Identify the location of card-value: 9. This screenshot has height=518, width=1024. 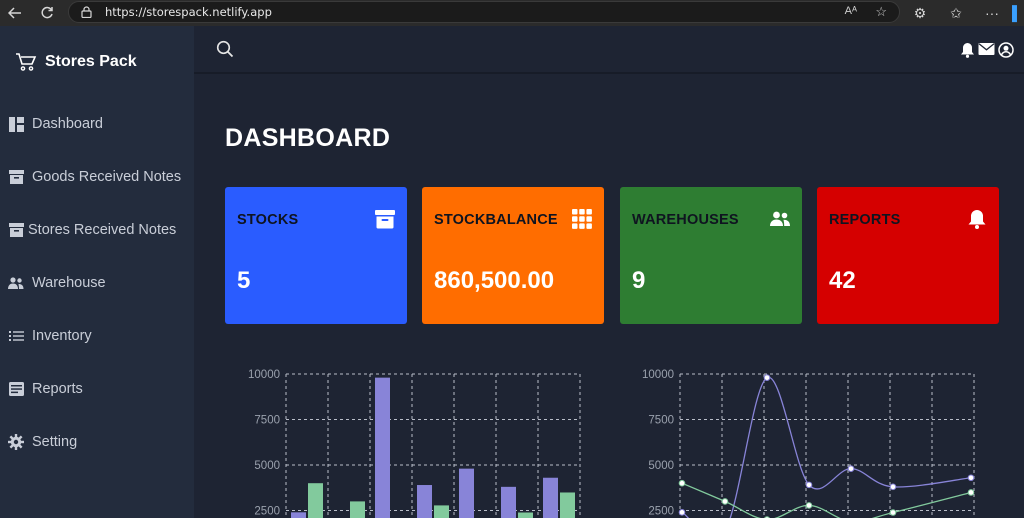
(639, 280).